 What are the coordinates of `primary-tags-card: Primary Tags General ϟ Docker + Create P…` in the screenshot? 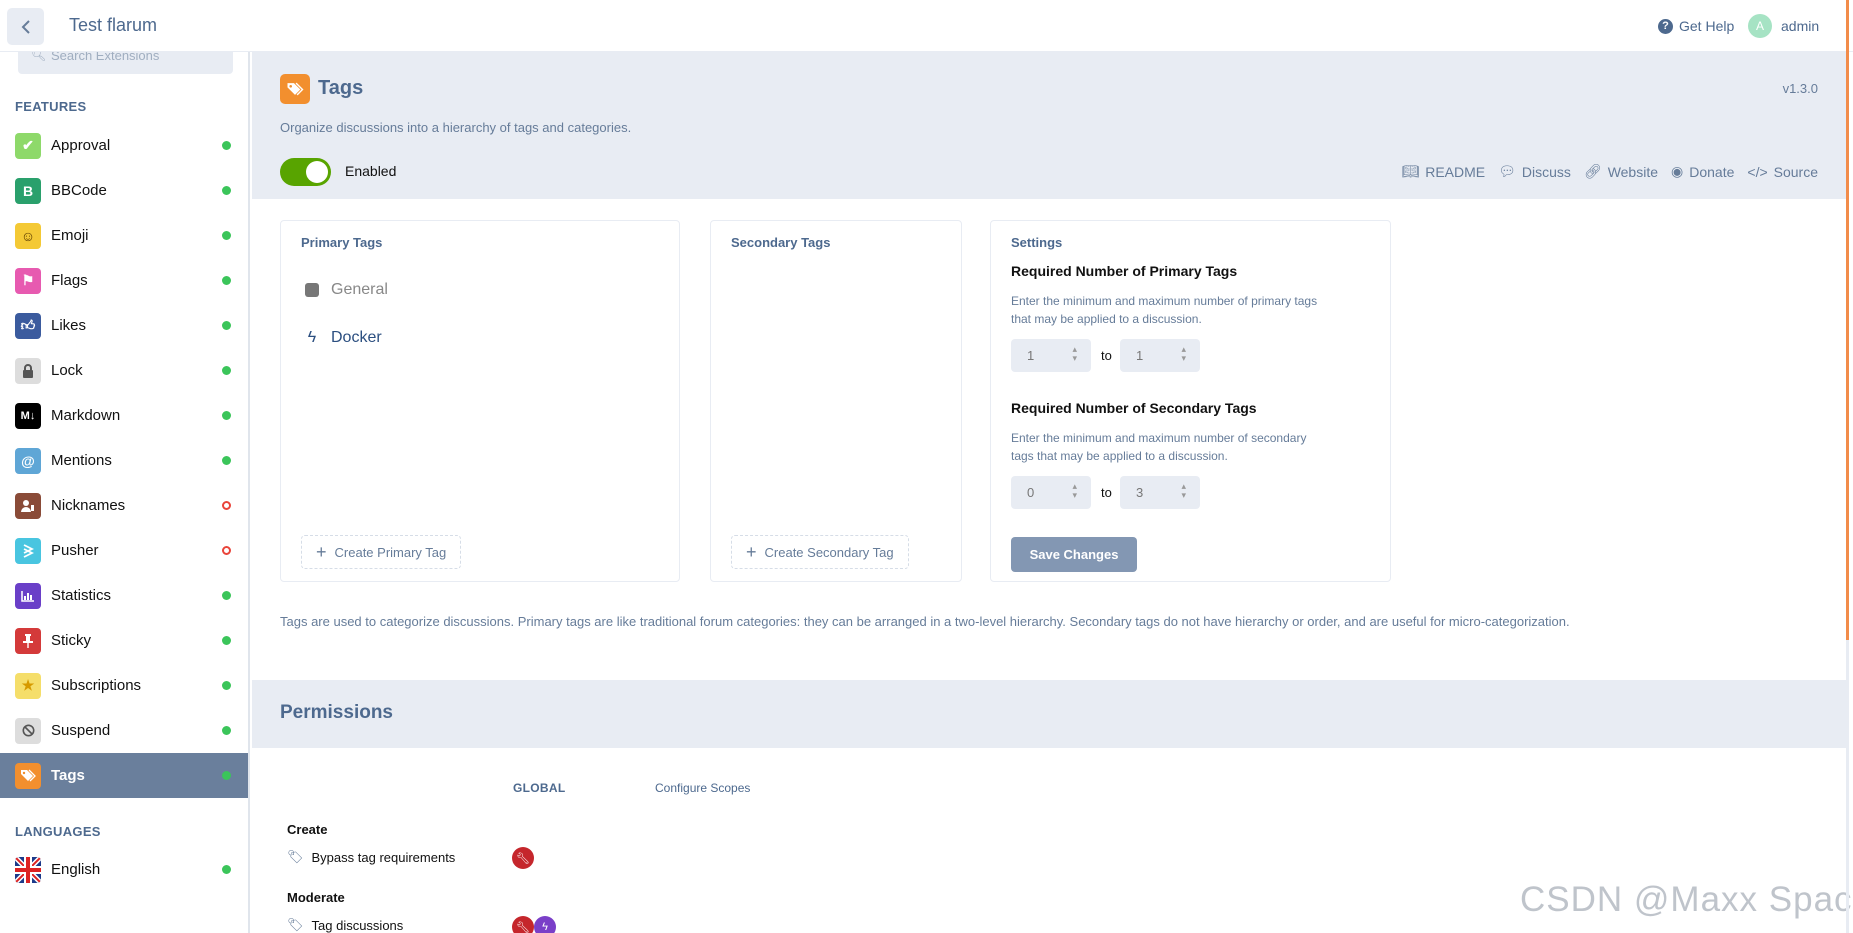 It's located at (480, 401).